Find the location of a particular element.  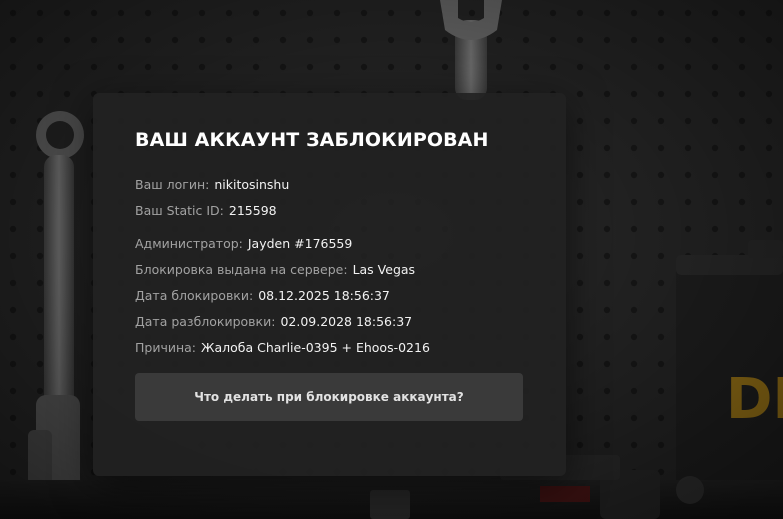

login-row: Ваш логин: nikitosinshu is located at coordinates (212, 185).